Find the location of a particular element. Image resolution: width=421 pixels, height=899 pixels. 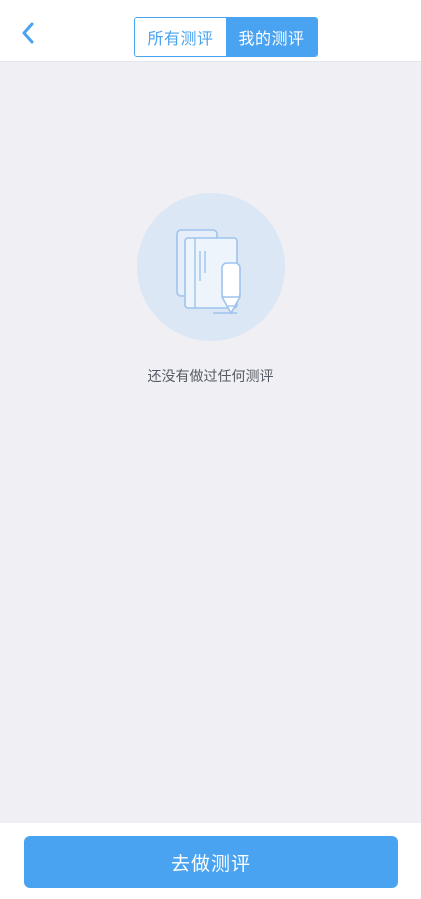

bottom-action-bar: 去做测评 is located at coordinates (210, 861).